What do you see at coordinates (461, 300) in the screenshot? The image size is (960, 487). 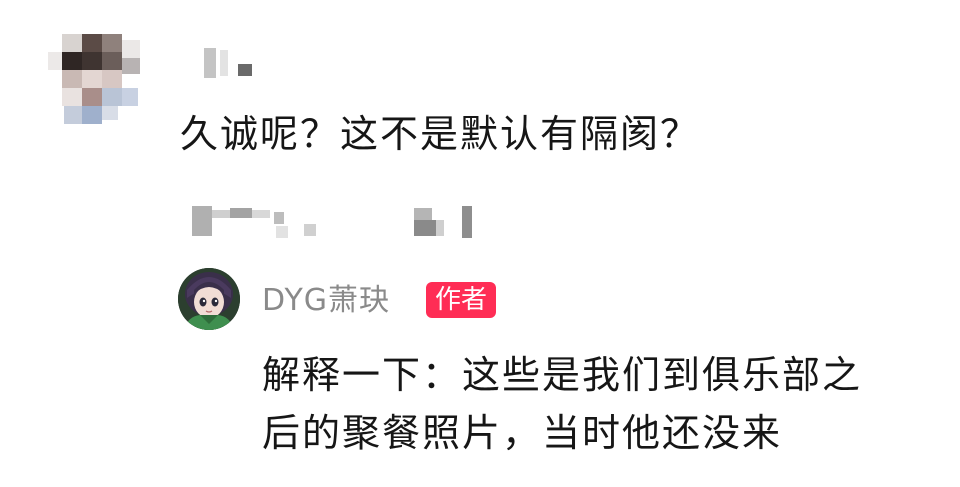 I see `author-badge: 作者` at bounding box center [461, 300].